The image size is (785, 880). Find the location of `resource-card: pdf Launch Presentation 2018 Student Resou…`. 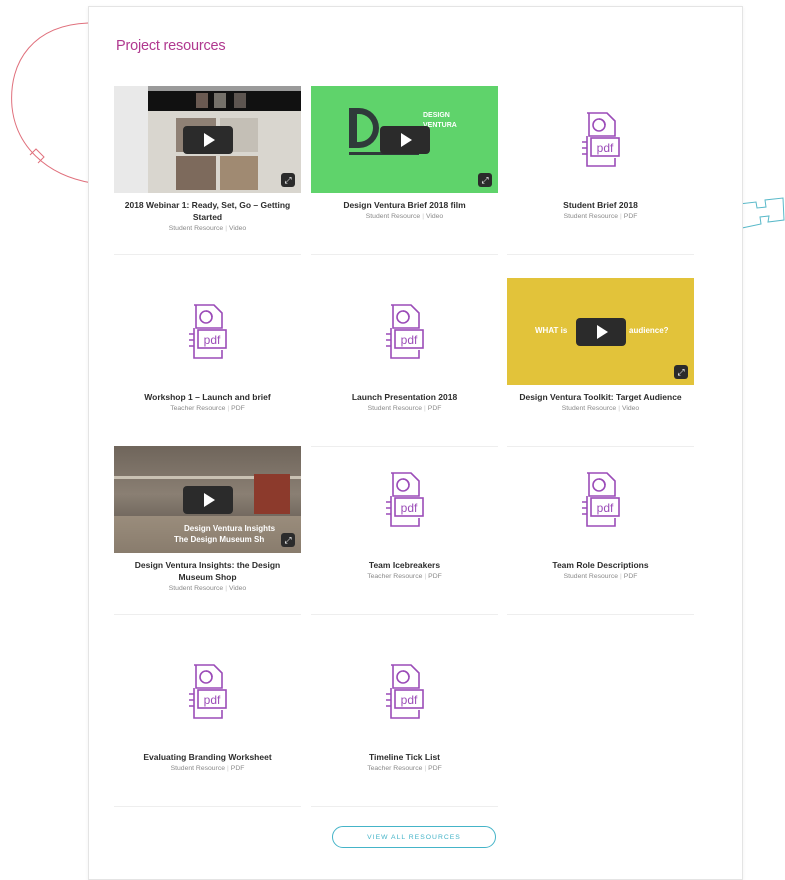

resource-card: pdf Launch Presentation 2018 Student Resou… is located at coordinates (404, 362).